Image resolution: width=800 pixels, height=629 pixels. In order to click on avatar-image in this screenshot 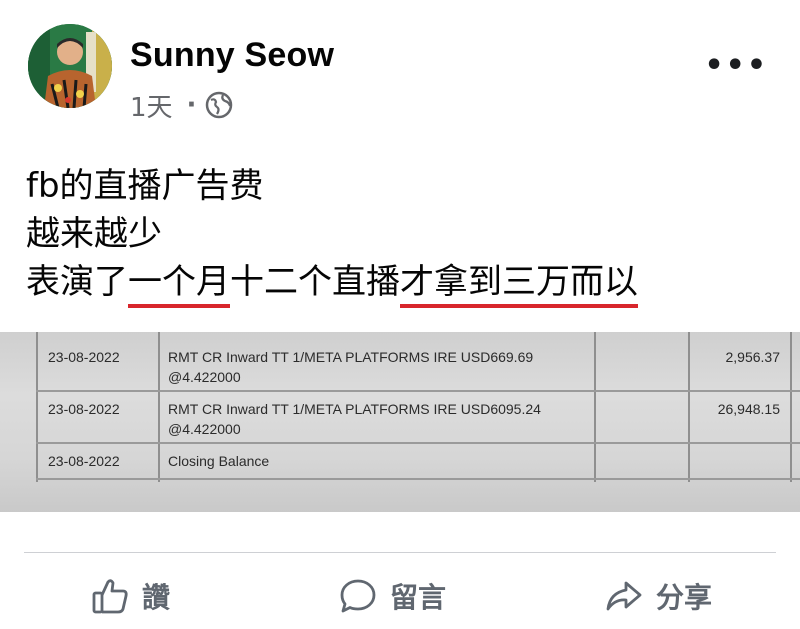, I will do `click(70, 66)`.